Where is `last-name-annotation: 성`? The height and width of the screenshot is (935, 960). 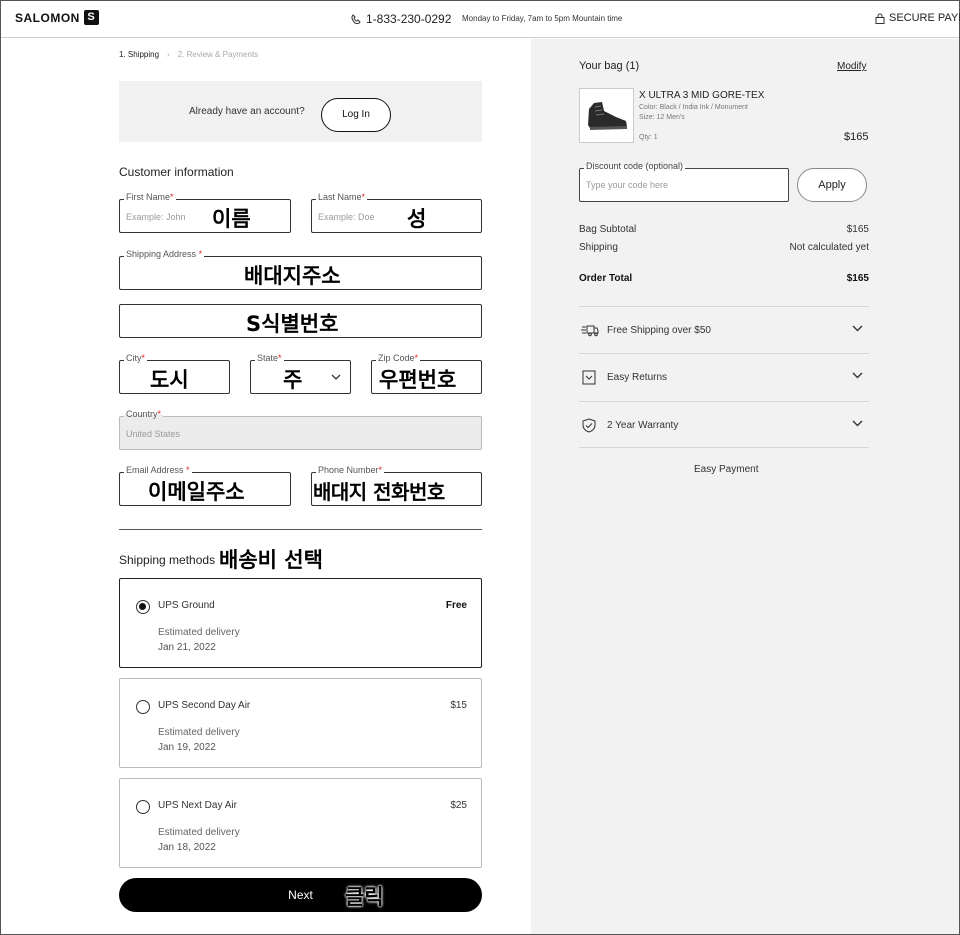
last-name-annotation: 성 is located at coordinates (417, 219).